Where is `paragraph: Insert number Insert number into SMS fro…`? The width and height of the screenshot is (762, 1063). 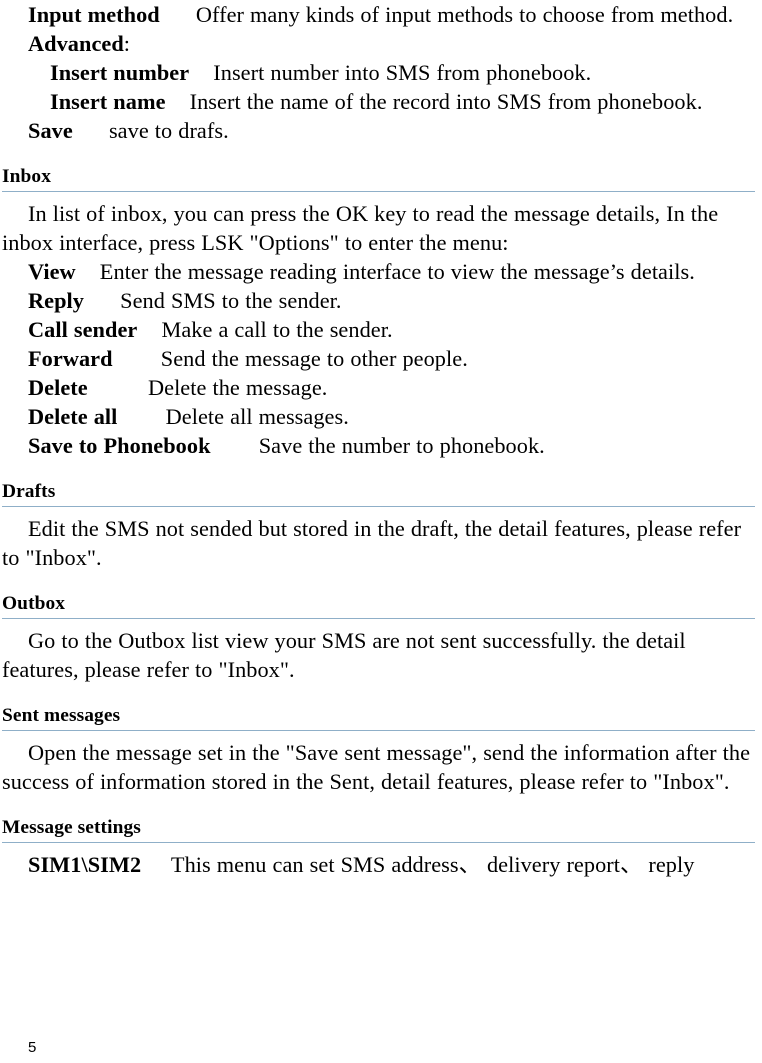 paragraph: Insert number Insert number into SMS fro… is located at coordinates (379, 72).